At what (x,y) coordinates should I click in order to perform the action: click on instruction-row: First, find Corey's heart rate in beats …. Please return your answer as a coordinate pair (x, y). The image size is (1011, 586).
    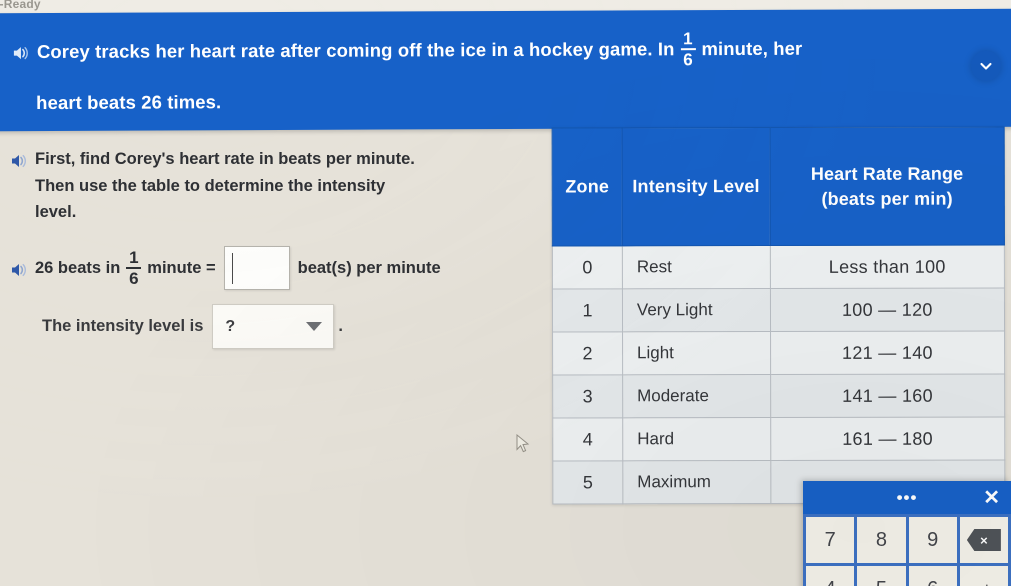
    Looking at the image, I should click on (270, 186).